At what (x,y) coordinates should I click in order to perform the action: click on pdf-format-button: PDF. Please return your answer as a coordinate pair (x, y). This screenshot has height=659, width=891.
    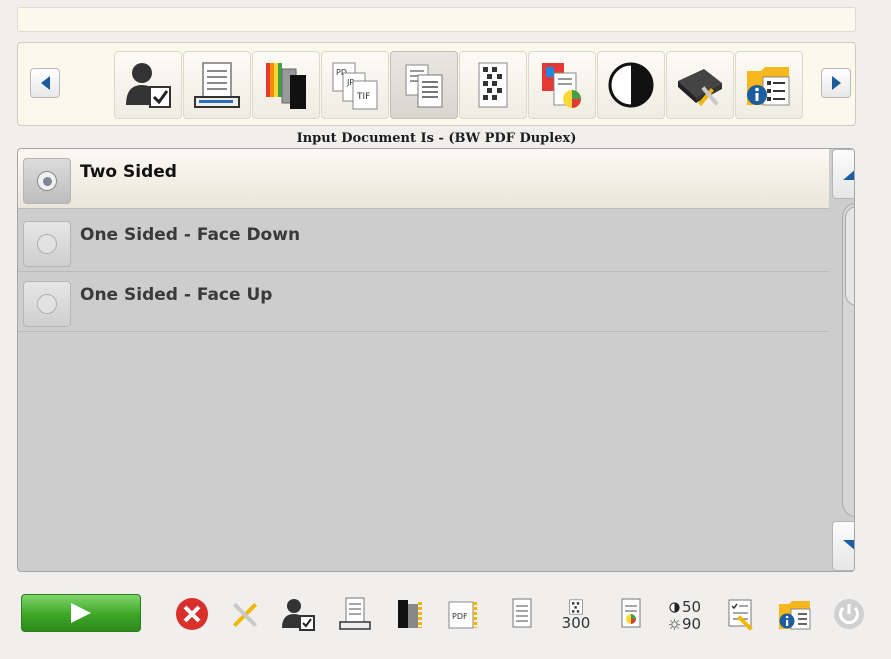
    Looking at the image, I should click on (463, 614).